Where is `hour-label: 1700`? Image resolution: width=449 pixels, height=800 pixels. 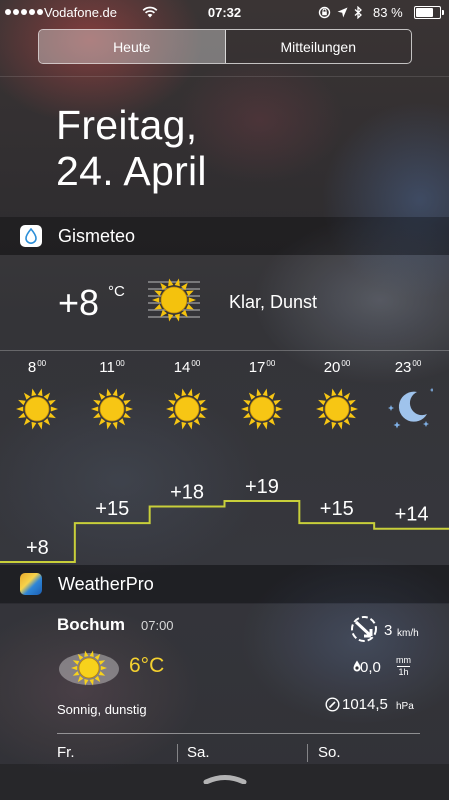 hour-label: 1700 is located at coordinates (262, 367).